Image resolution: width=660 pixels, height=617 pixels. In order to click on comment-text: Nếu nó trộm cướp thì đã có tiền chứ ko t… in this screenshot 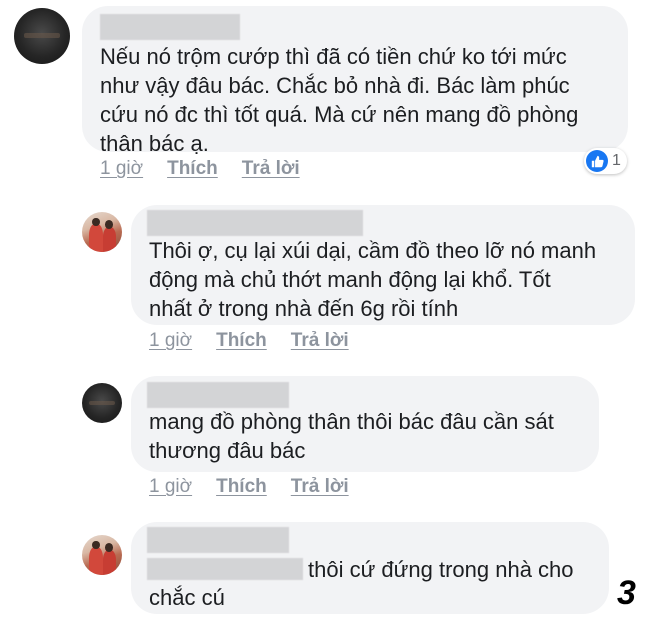, I will do `click(339, 100)`.